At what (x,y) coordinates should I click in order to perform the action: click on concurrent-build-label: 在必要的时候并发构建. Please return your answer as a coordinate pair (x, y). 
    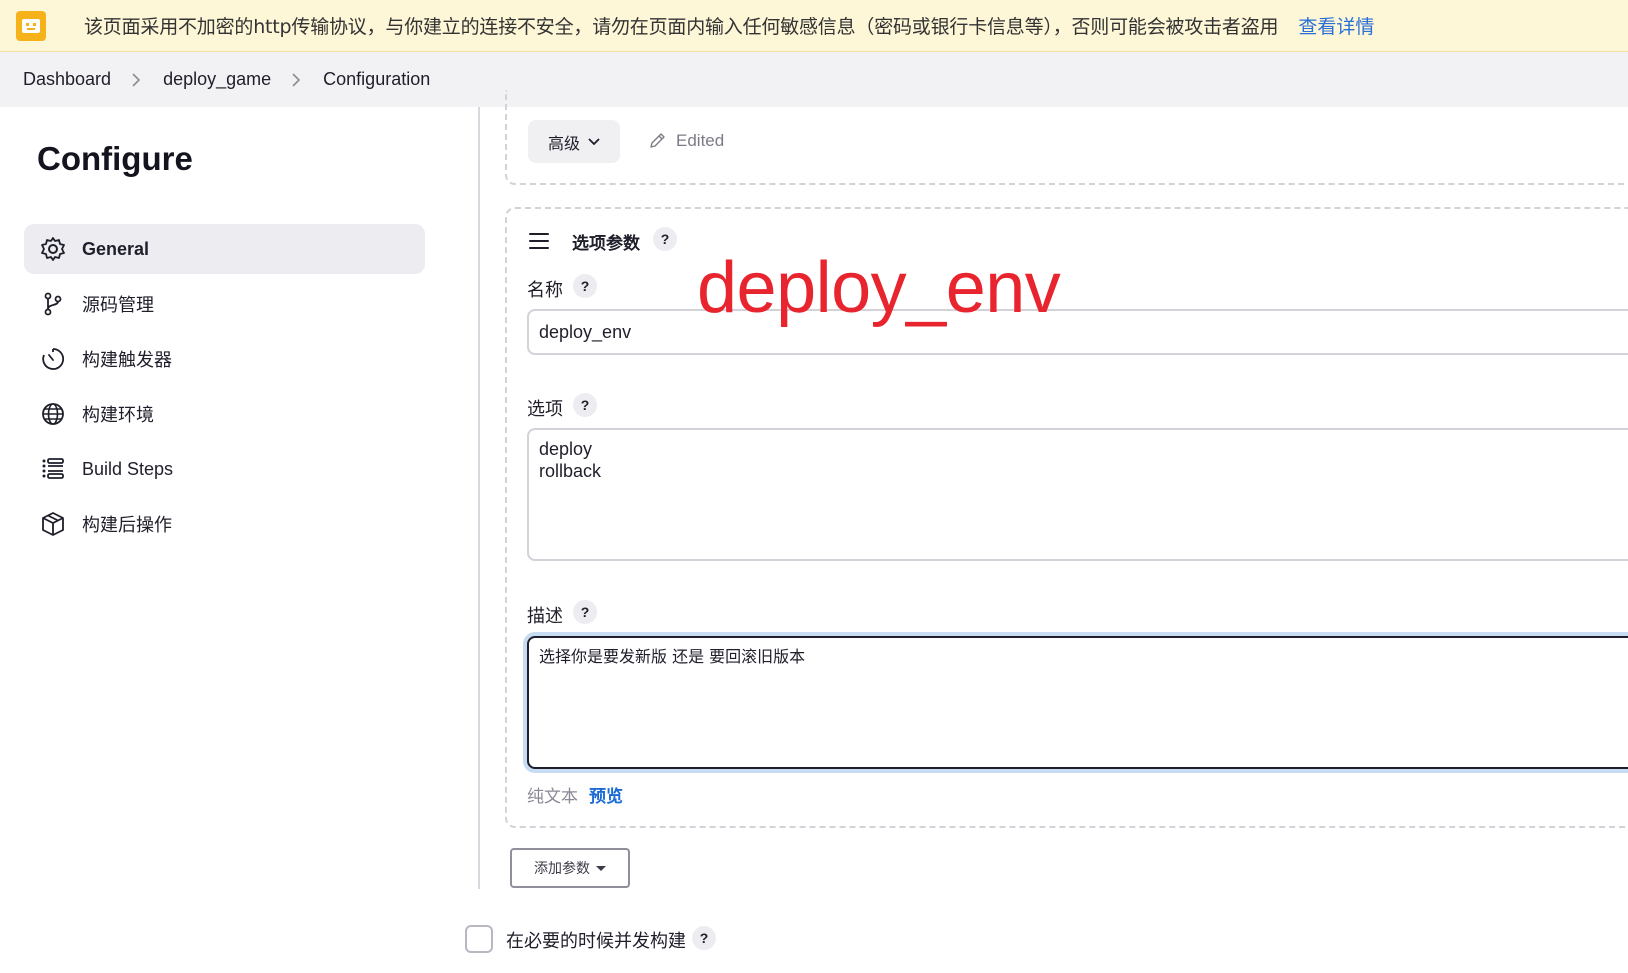
    Looking at the image, I should click on (596, 941).